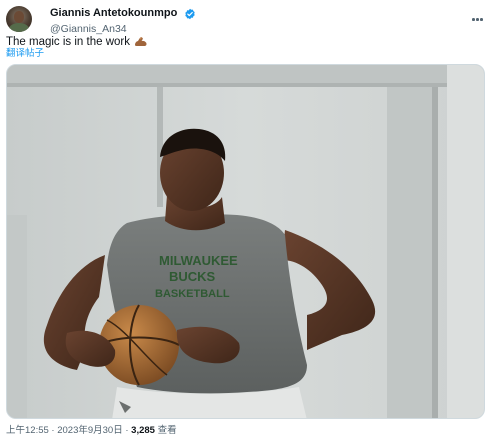  What do you see at coordinates (19, 27) in the screenshot?
I see `avatar-shoulders` at bounding box center [19, 27].